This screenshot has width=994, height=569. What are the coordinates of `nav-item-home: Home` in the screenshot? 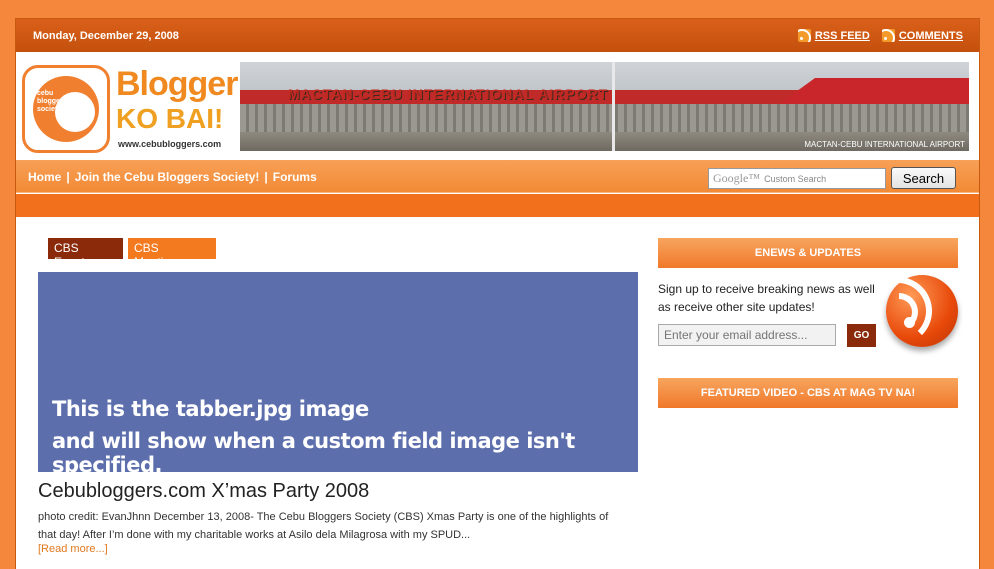 It's located at (44, 177).